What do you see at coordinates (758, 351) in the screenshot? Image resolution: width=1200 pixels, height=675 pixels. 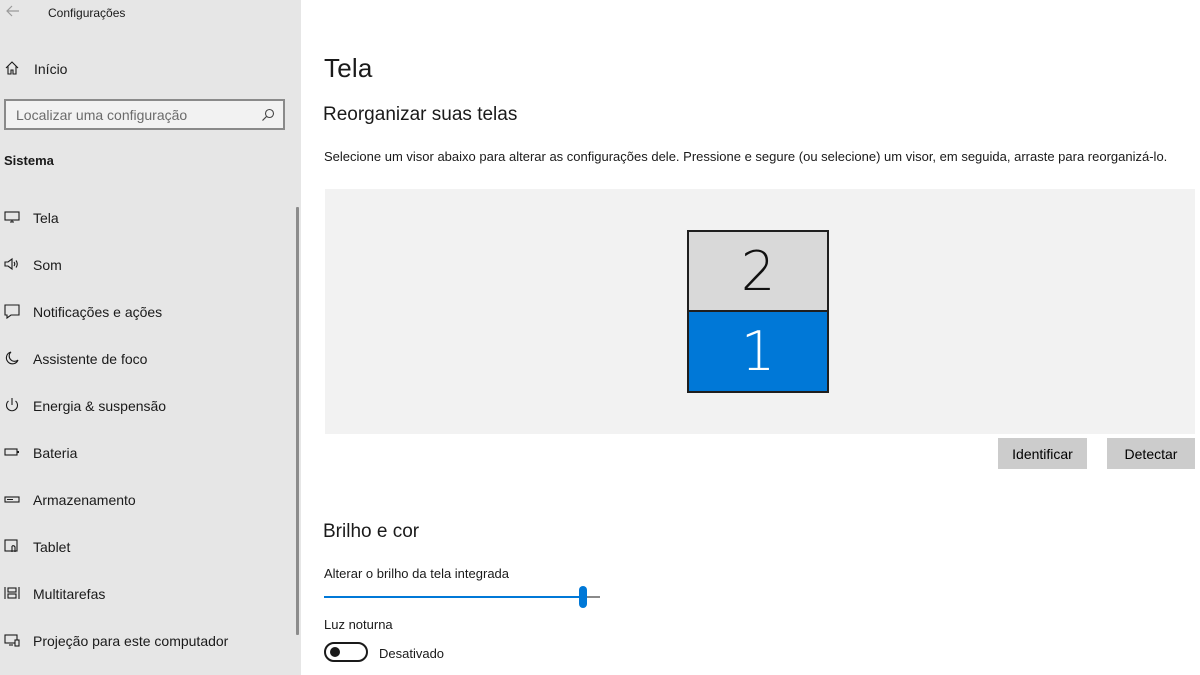 I see `display-1-tile: 1` at bounding box center [758, 351].